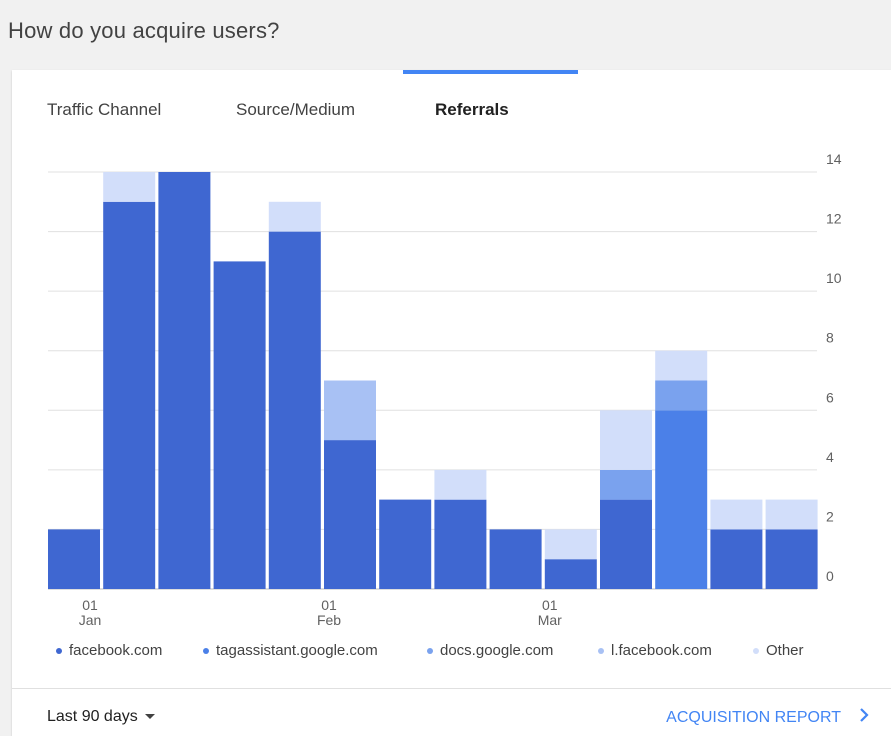 The height and width of the screenshot is (736, 891). I want to click on footer-divider, so click(451, 688).